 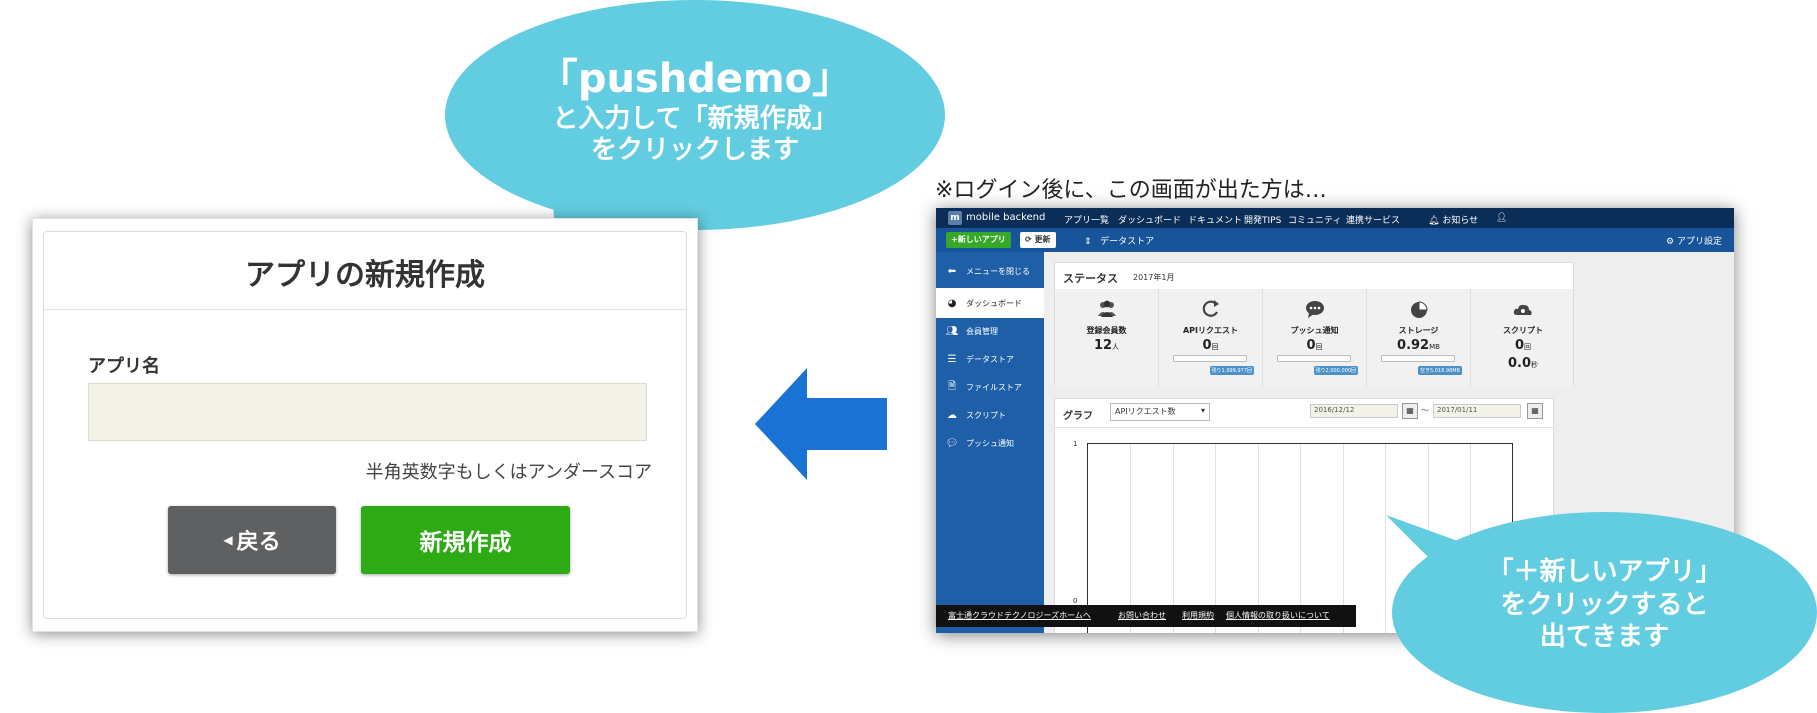 What do you see at coordinates (124, 366) in the screenshot?
I see `app-name-label: アプリ名` at bounding box center [124, 366].